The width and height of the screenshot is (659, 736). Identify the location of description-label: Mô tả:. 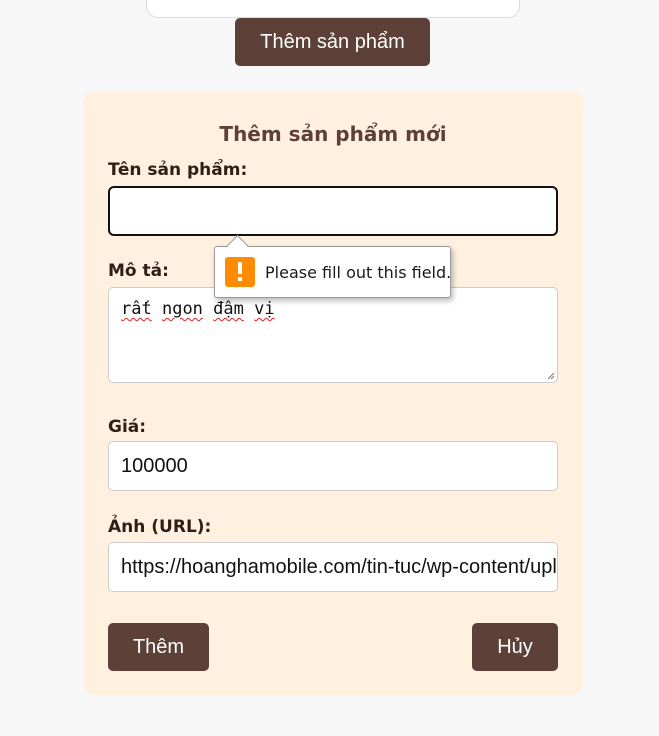
(138, 271).